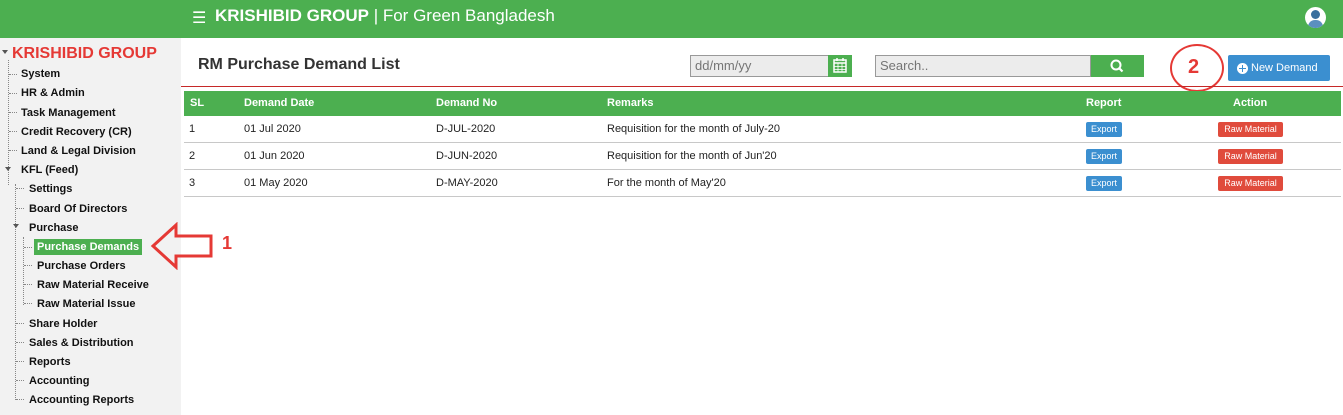 The width and height of the screenshot is (1343, 415). What do you see at coordinates (292, 15) in the screenshot?
I see `brand-name: KRISHIBID GROUP` at bounding box center [292, 15].